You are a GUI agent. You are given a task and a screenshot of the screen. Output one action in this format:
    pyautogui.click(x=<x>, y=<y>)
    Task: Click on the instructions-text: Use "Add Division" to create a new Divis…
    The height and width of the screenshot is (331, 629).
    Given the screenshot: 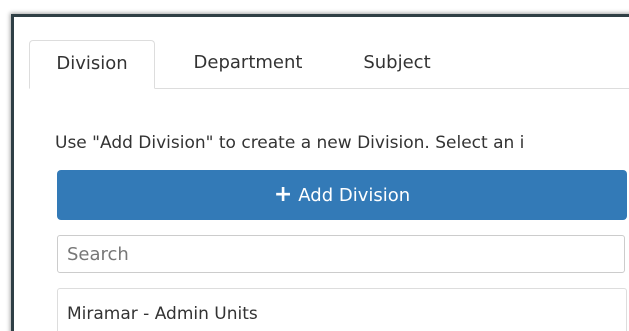 What is the action you would take?
    pyautogui.click(x=290, y=143)
    